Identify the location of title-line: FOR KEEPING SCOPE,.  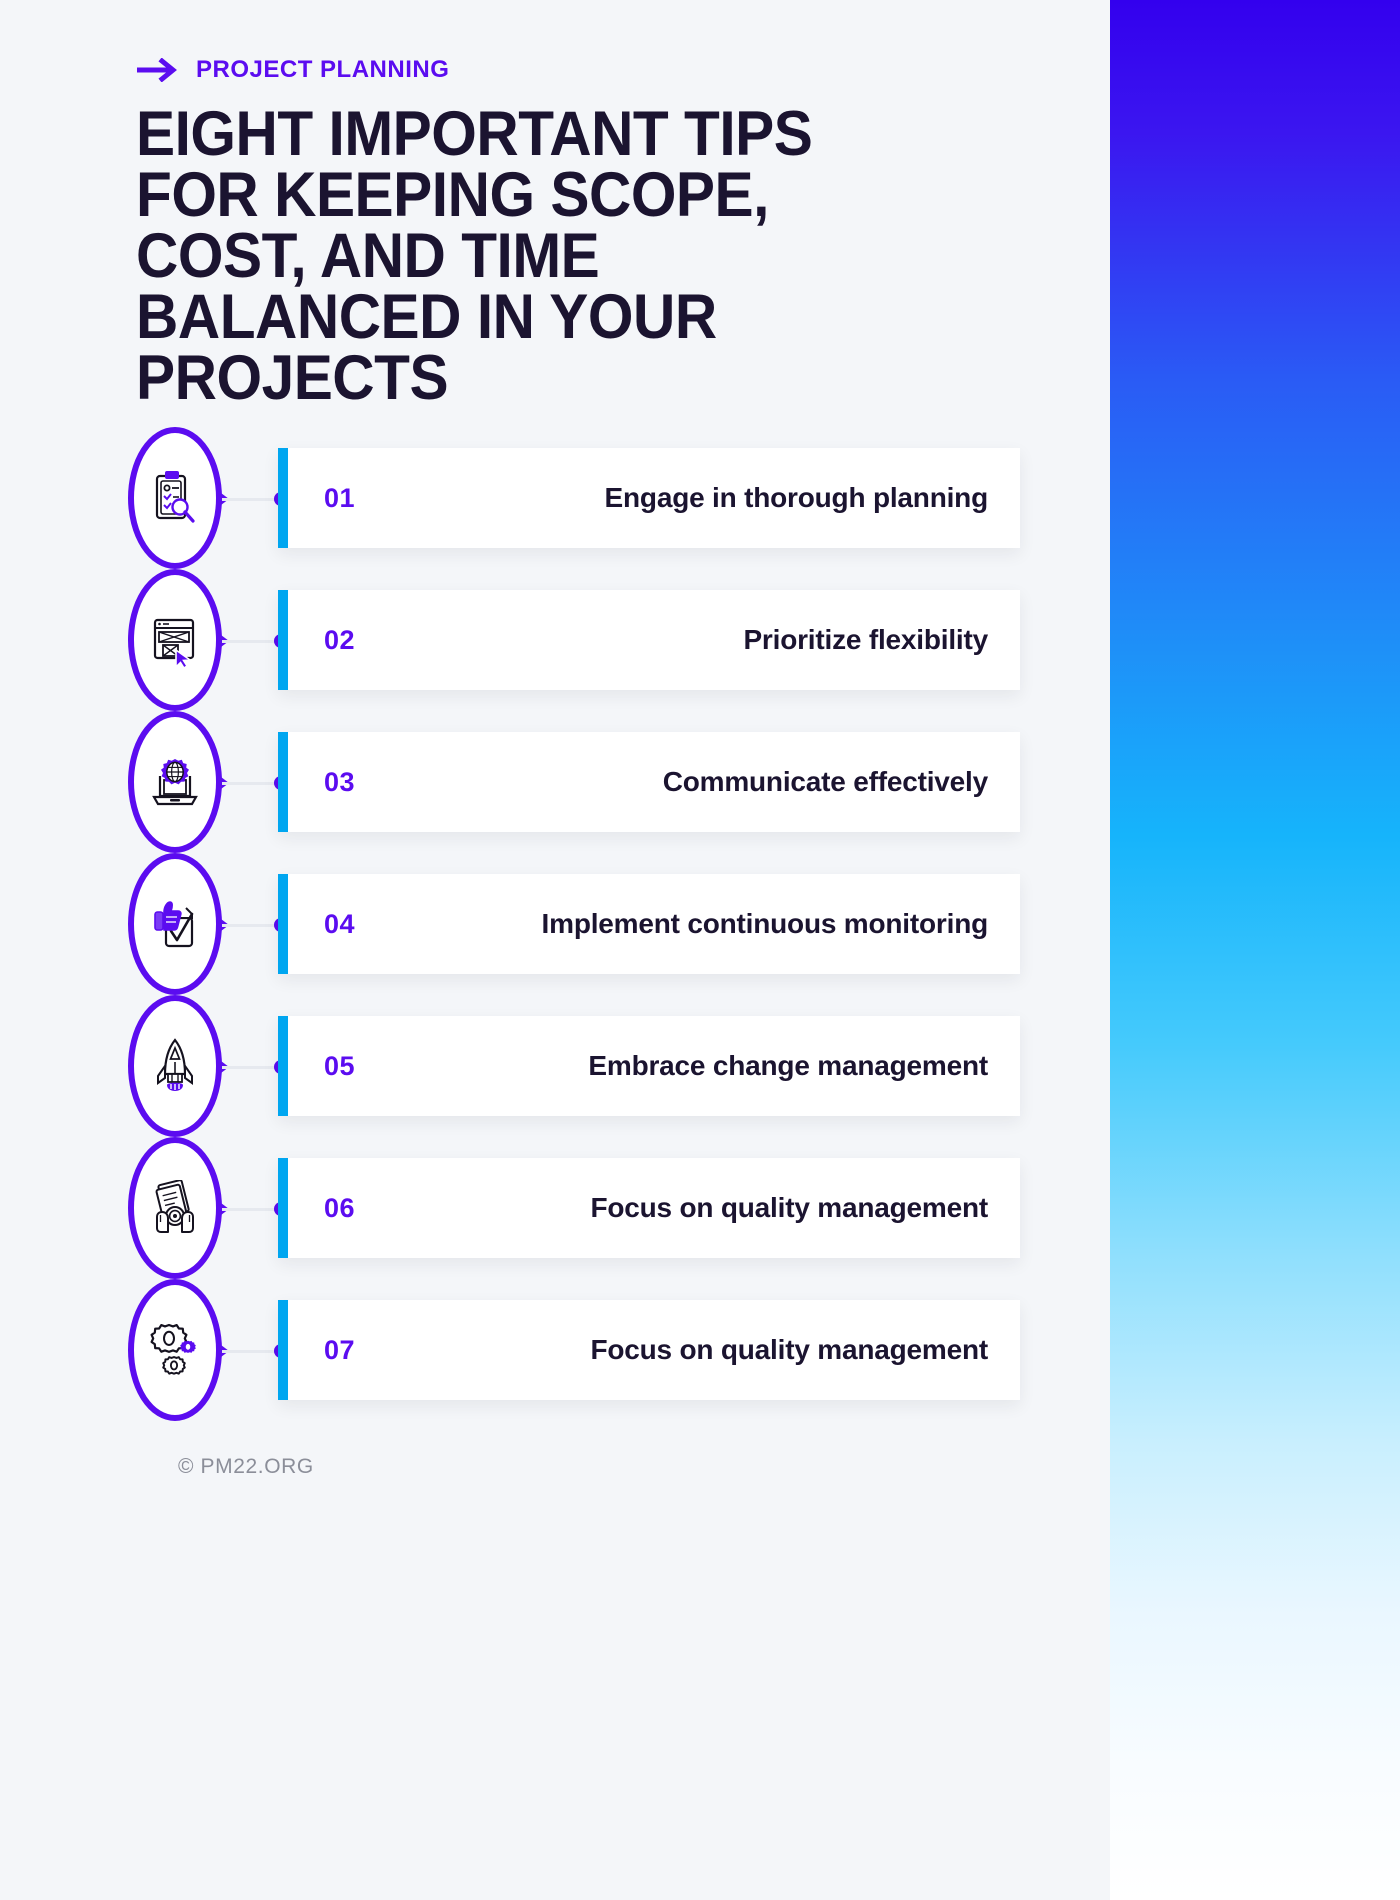
(452, 195).